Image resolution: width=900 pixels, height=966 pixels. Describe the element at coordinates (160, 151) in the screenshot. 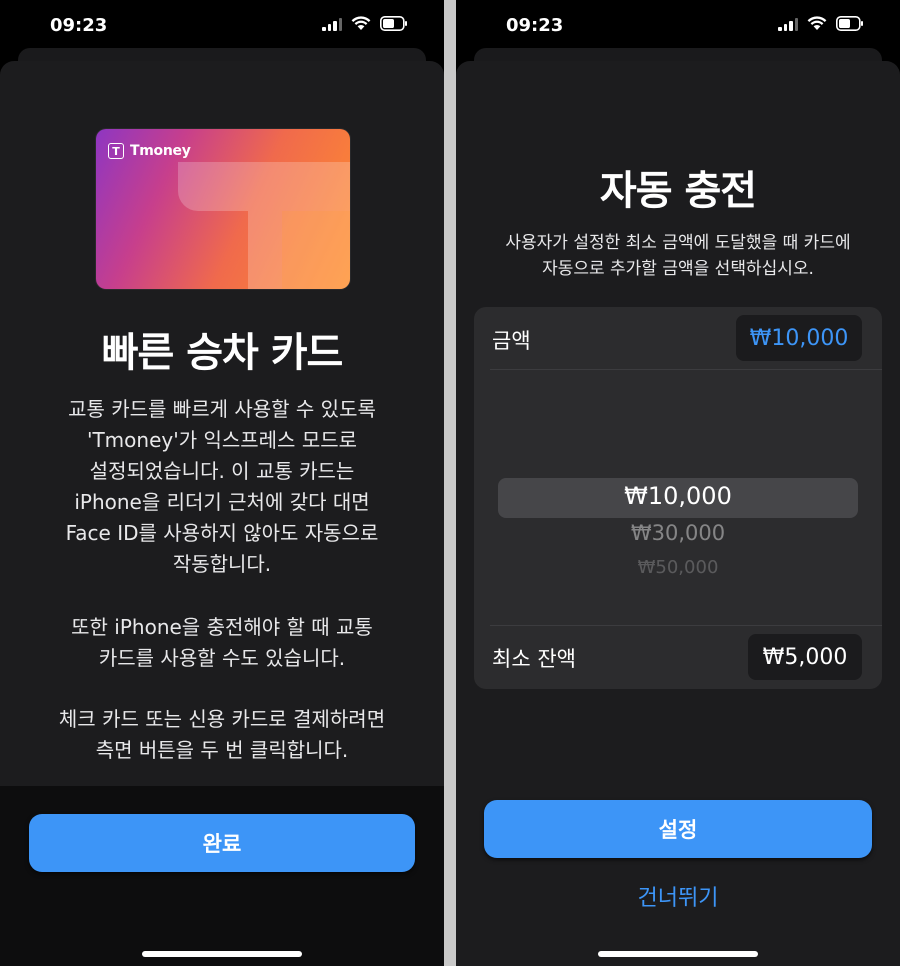

I see `tmoney-brand: Tmoney` at that location.